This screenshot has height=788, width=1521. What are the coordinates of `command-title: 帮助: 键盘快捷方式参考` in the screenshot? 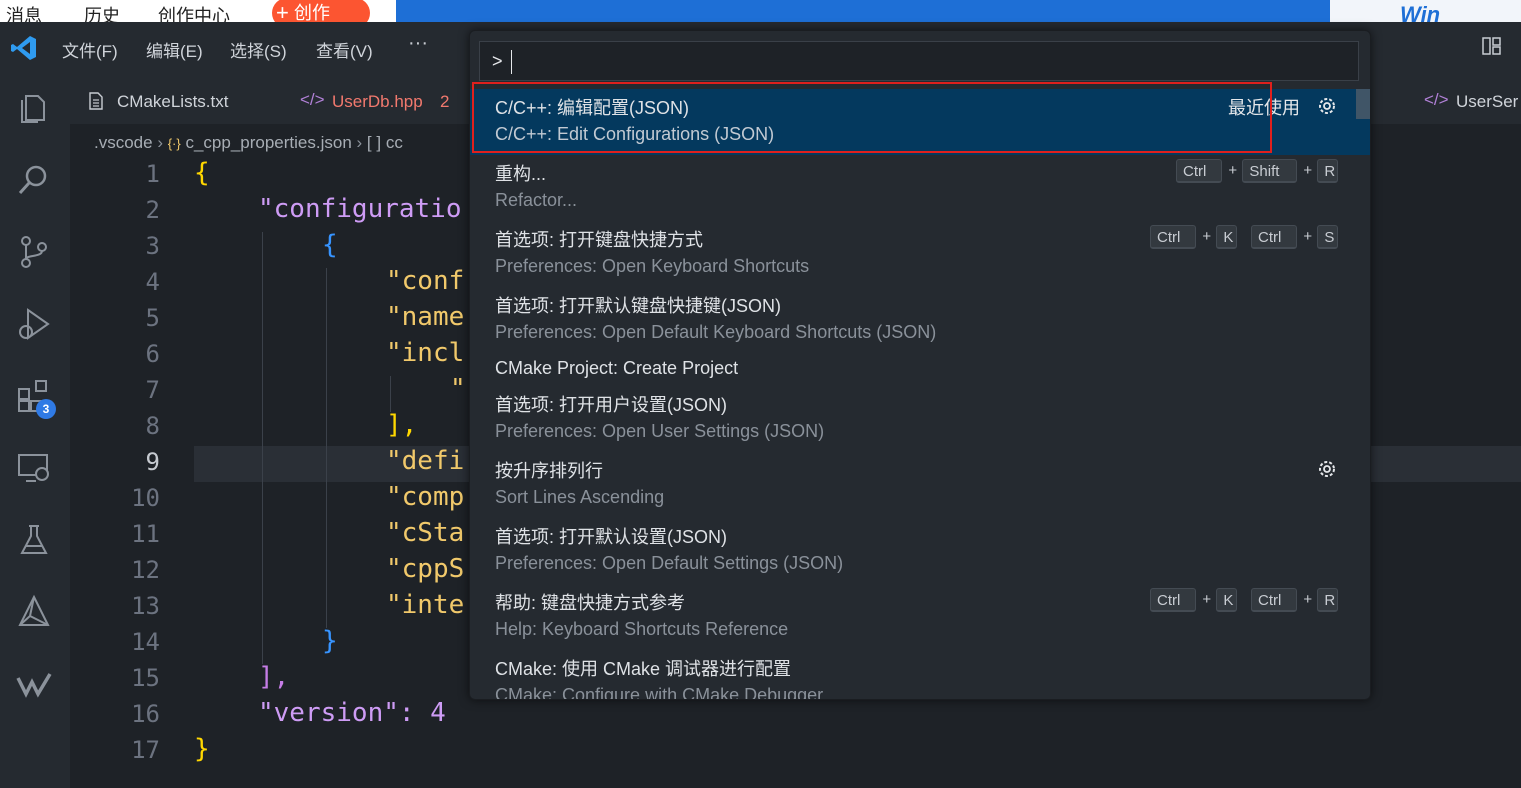 It's located at (590, 603).